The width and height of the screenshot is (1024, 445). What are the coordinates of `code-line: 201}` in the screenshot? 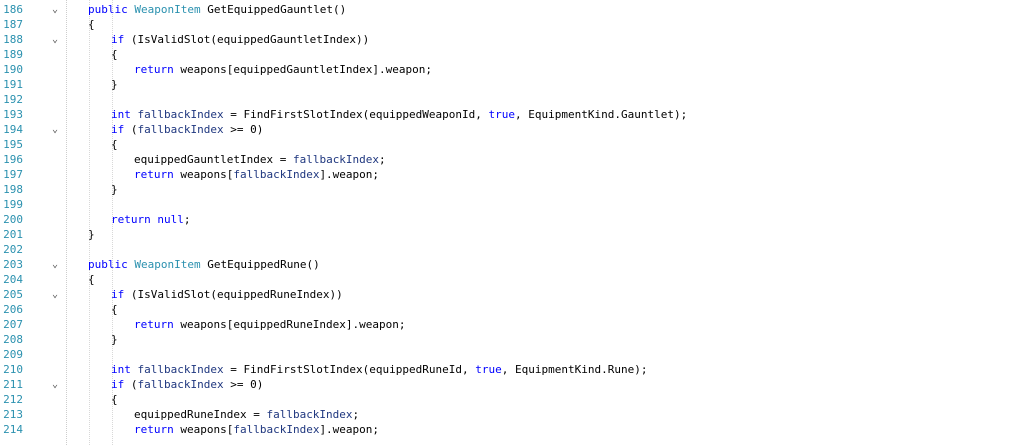 It's located at (512, 234).